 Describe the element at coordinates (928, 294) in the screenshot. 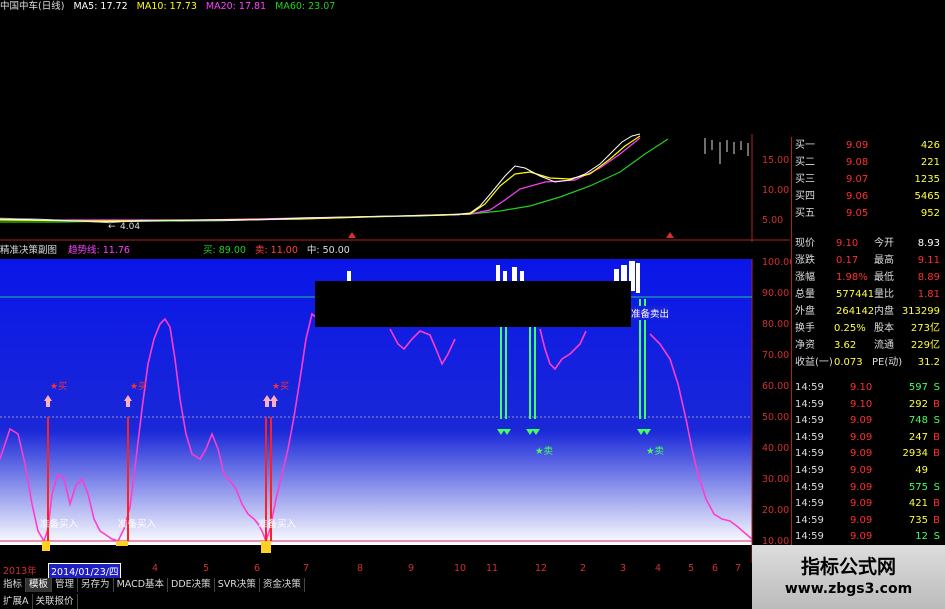

I see `stat-value-2: 1.81` at that location.